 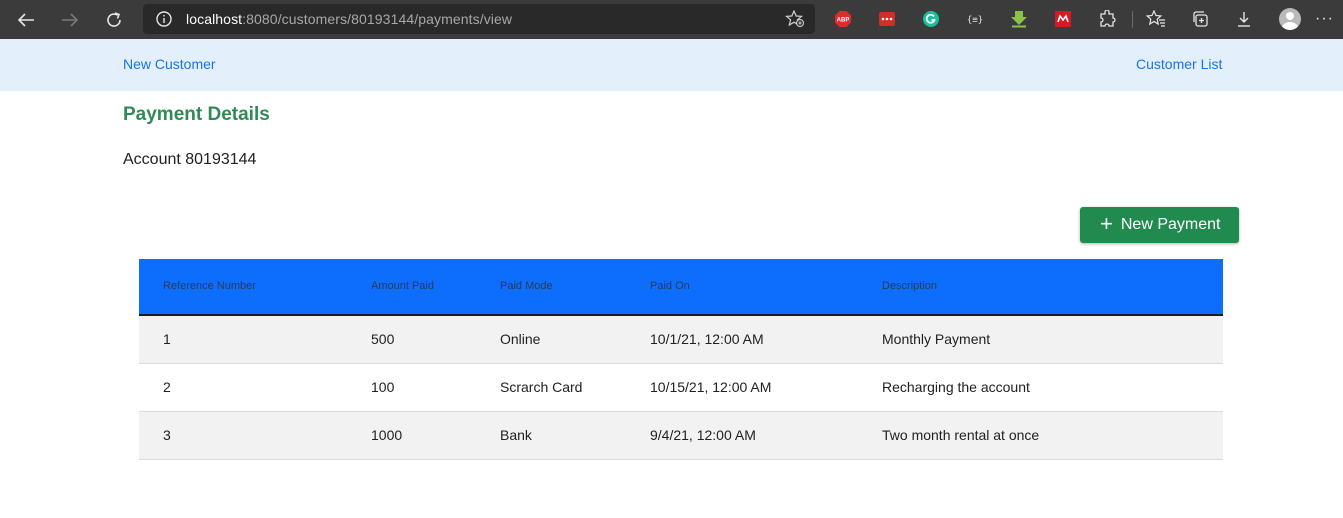 I want to click on new-payment-button: + New Payment, so click(x=1159, y=225).